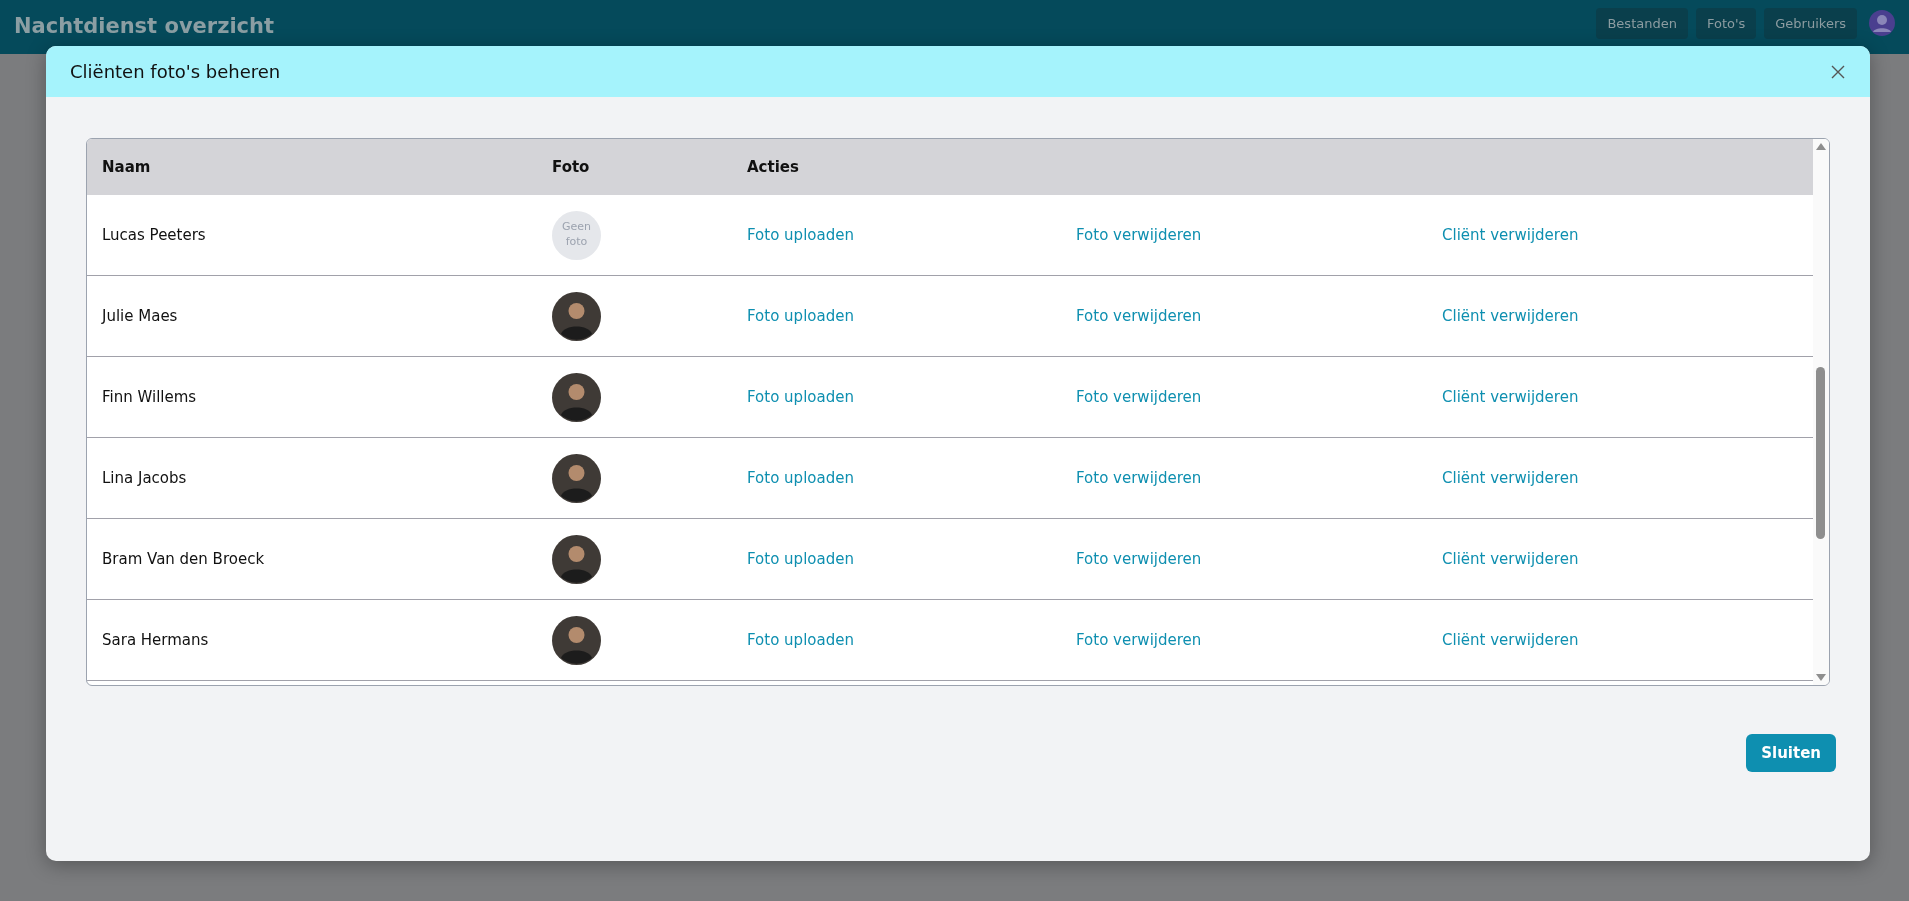 The image size is (1909, 901). What do you see at coordinates (176, 71) in the screenshot?
I see `dialog-title: Cliënten foto's beheren` at bounding box center [176, 71].